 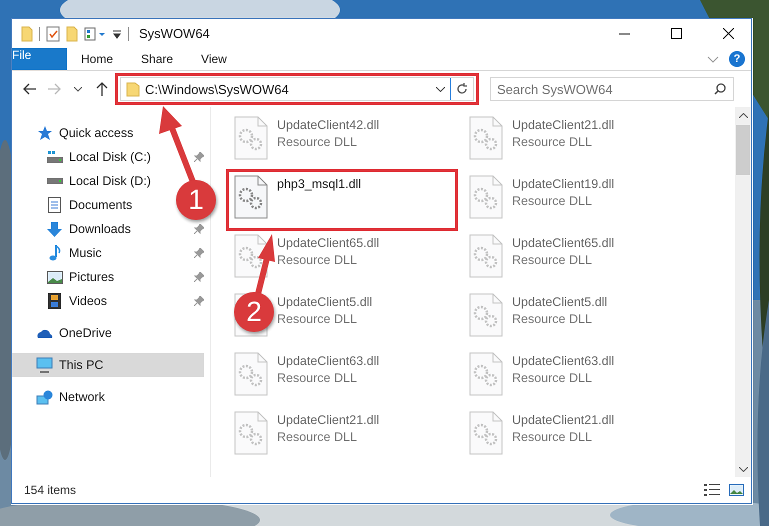 What do you see at coordinates (44, 133) in the screenshot?
I see `star-icon` at bounding box center [44, 133].